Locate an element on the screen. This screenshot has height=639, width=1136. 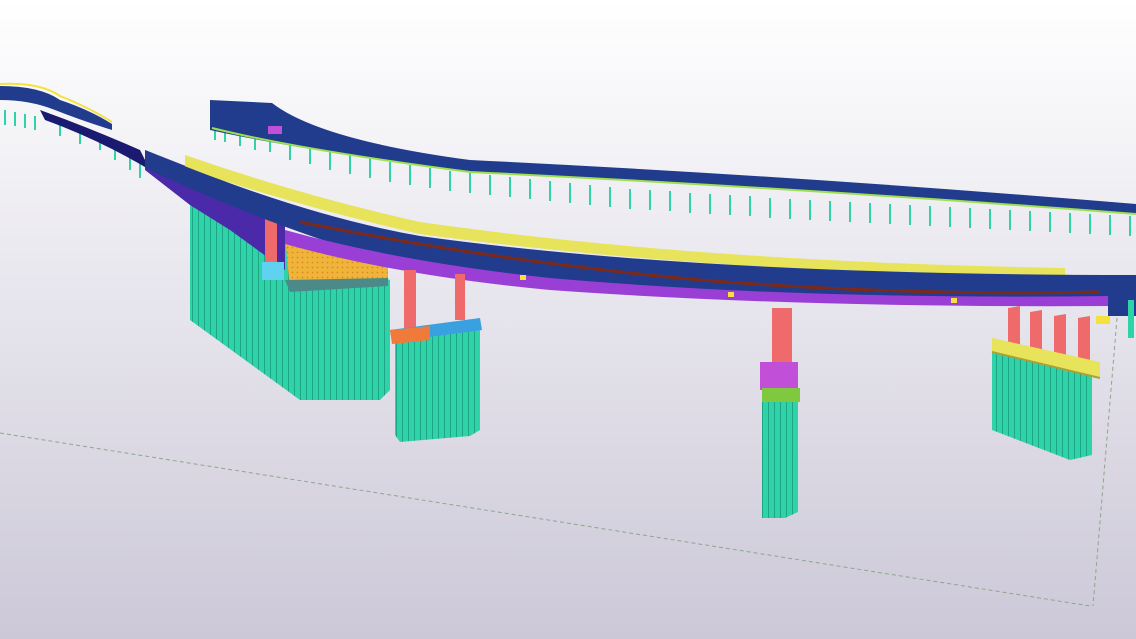
pier-2-piles is located at coordinates (780, 458).